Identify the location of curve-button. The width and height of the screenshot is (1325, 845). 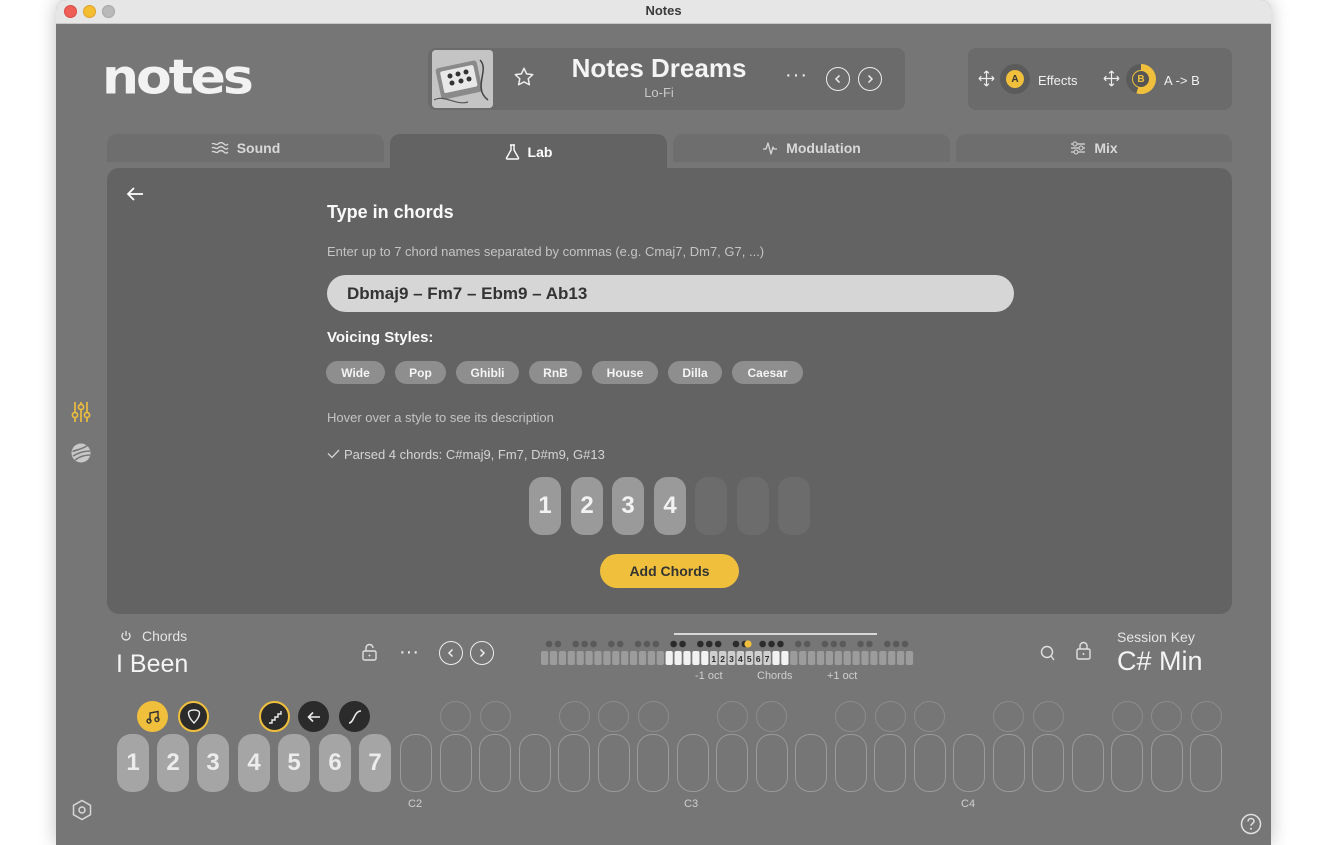
(354, 716).